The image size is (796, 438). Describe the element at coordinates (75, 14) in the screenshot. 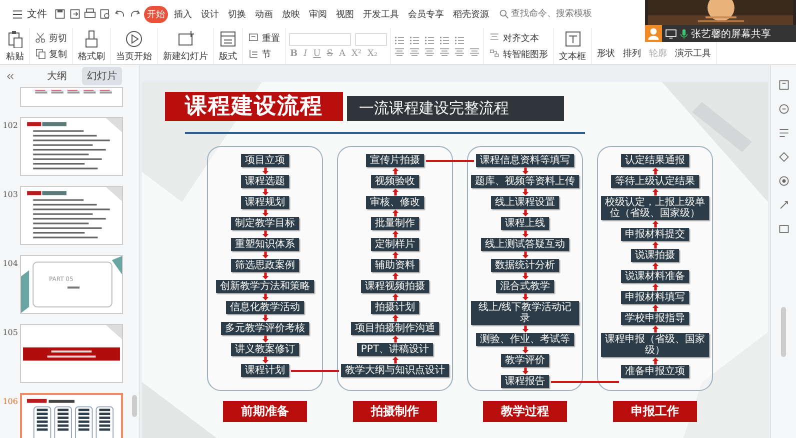

I see `export-icon` at that location.